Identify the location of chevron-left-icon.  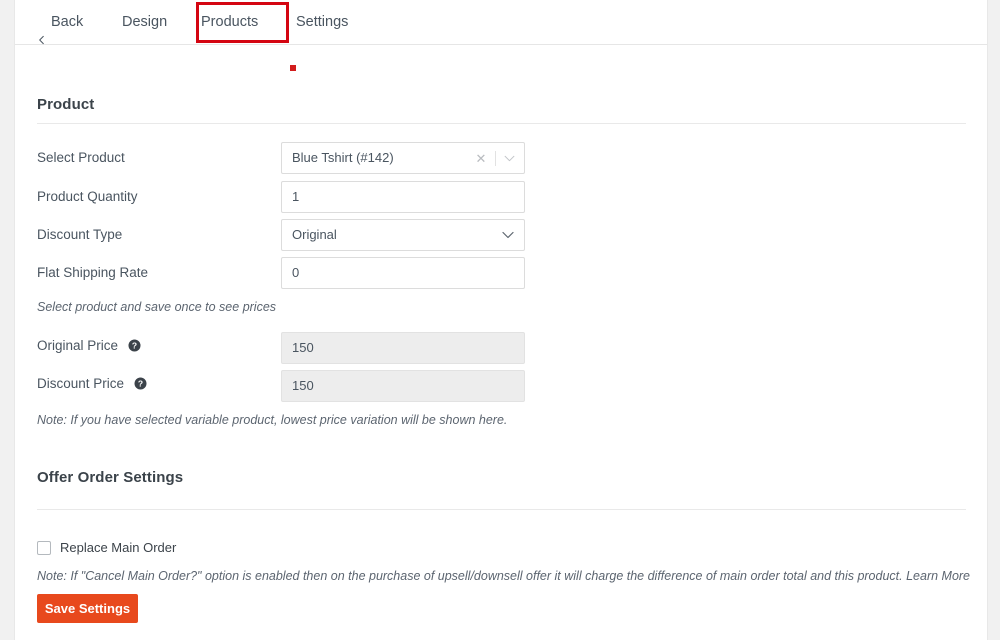
(41, 31).